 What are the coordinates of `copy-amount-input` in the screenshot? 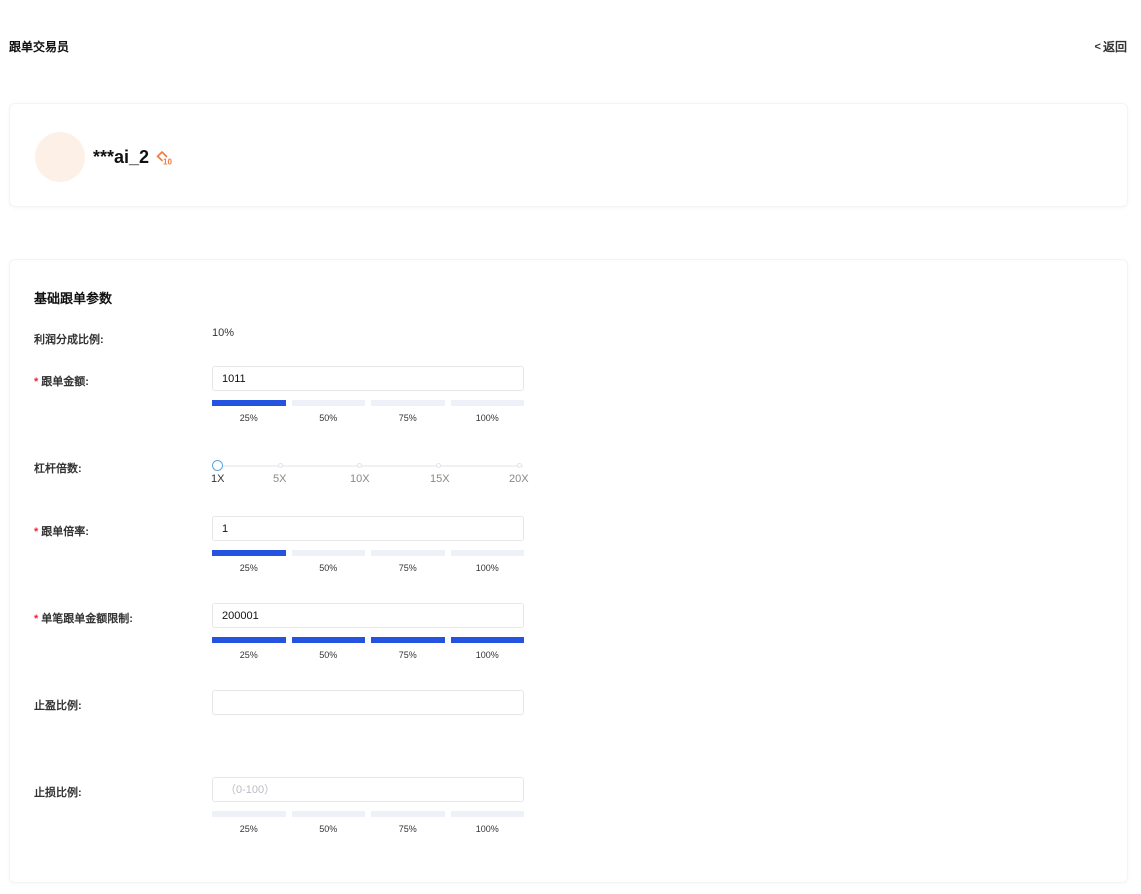 It's located at (368, 378).